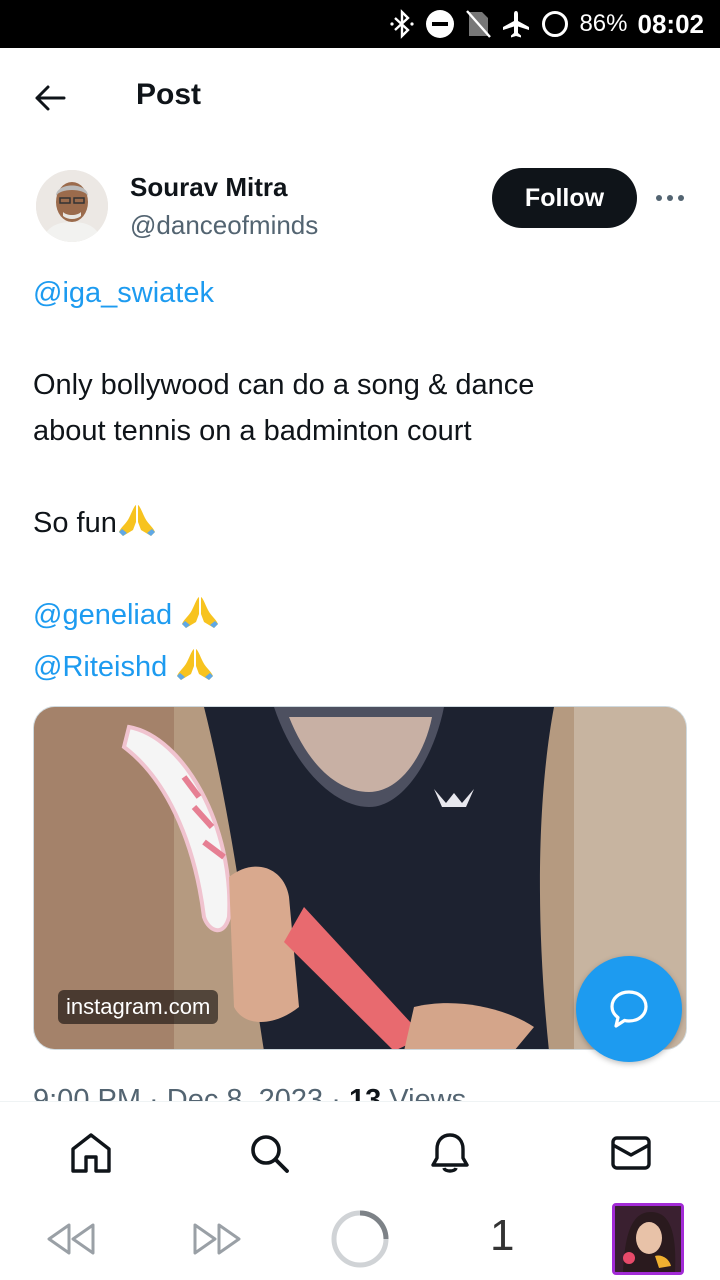 Image resolution: width=720 pixels, height=1280 pixels. Describe the element at coordinates (424, 1093) in the screenshot. I see `views-label: Views` at that location.